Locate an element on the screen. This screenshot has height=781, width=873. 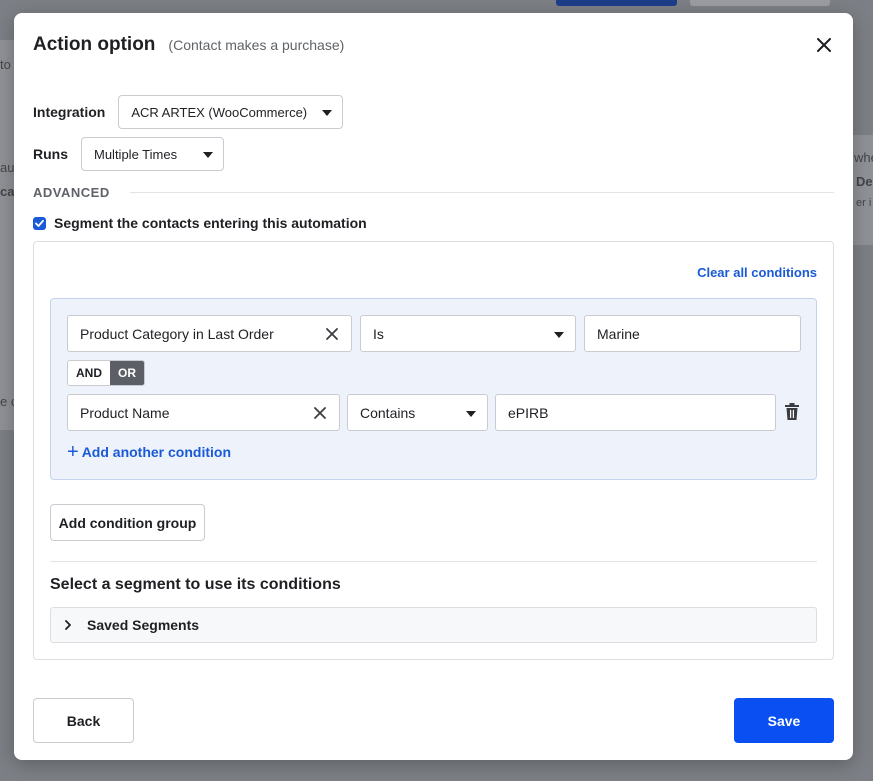
background-card-left is located at coordinates (7, 235).